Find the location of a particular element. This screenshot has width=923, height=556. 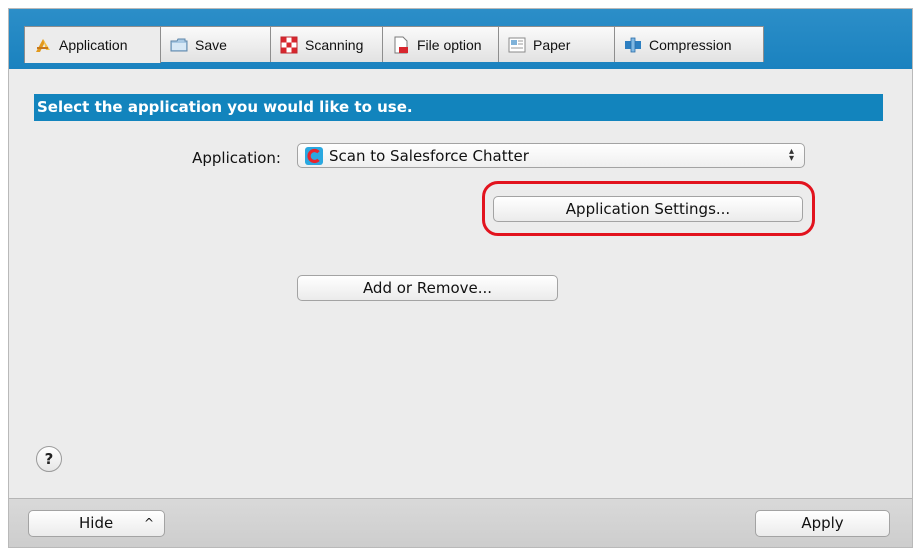

tab-paper: Paper is located at coordinates (556, 44).